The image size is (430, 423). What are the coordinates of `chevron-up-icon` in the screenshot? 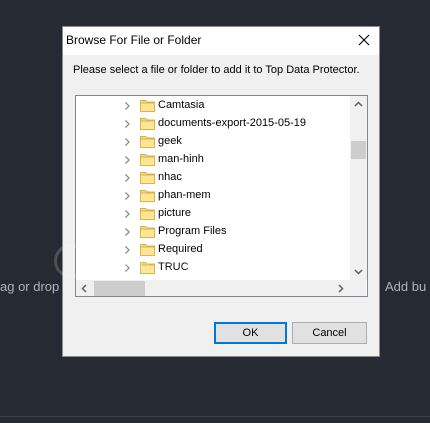 It's located at (358, 104).